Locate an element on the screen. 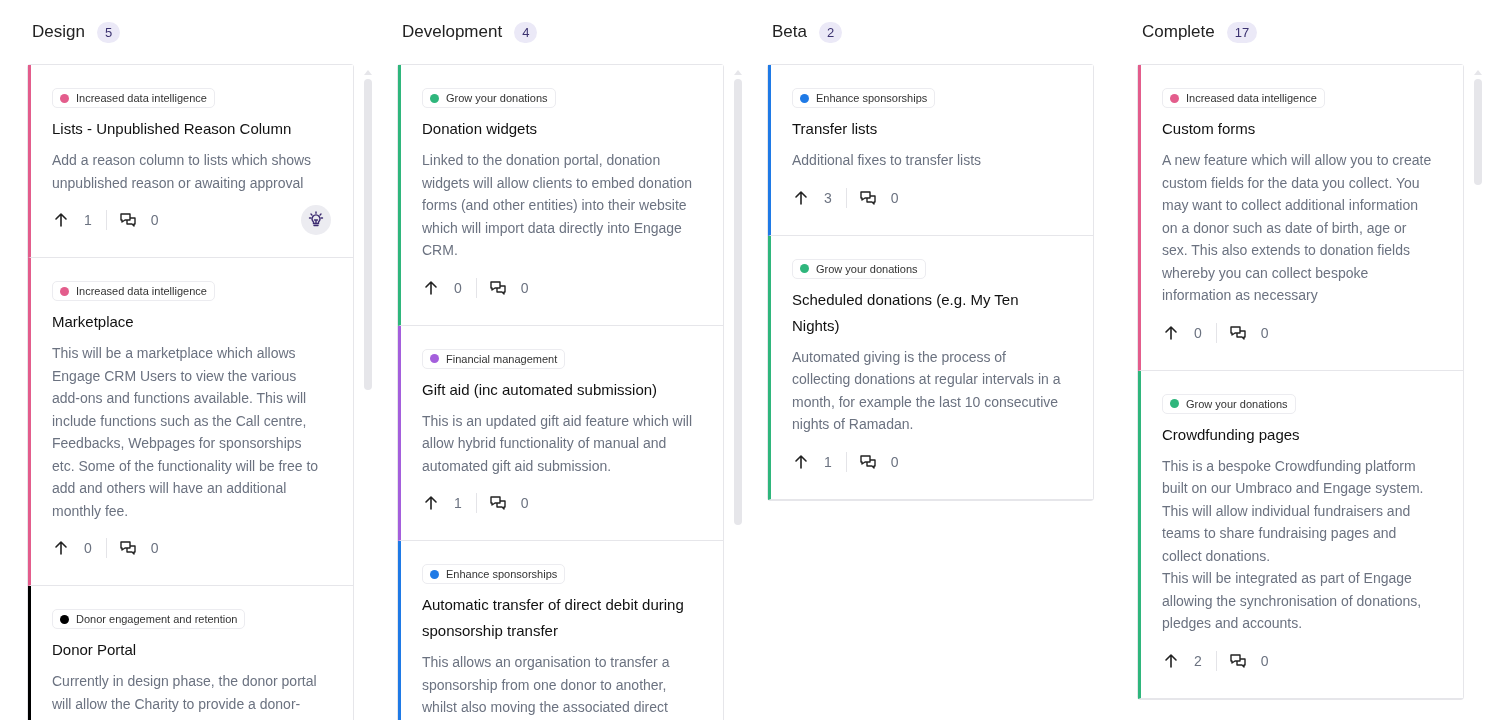  card-title: Custom forms is located at coordinates (1209, 129).